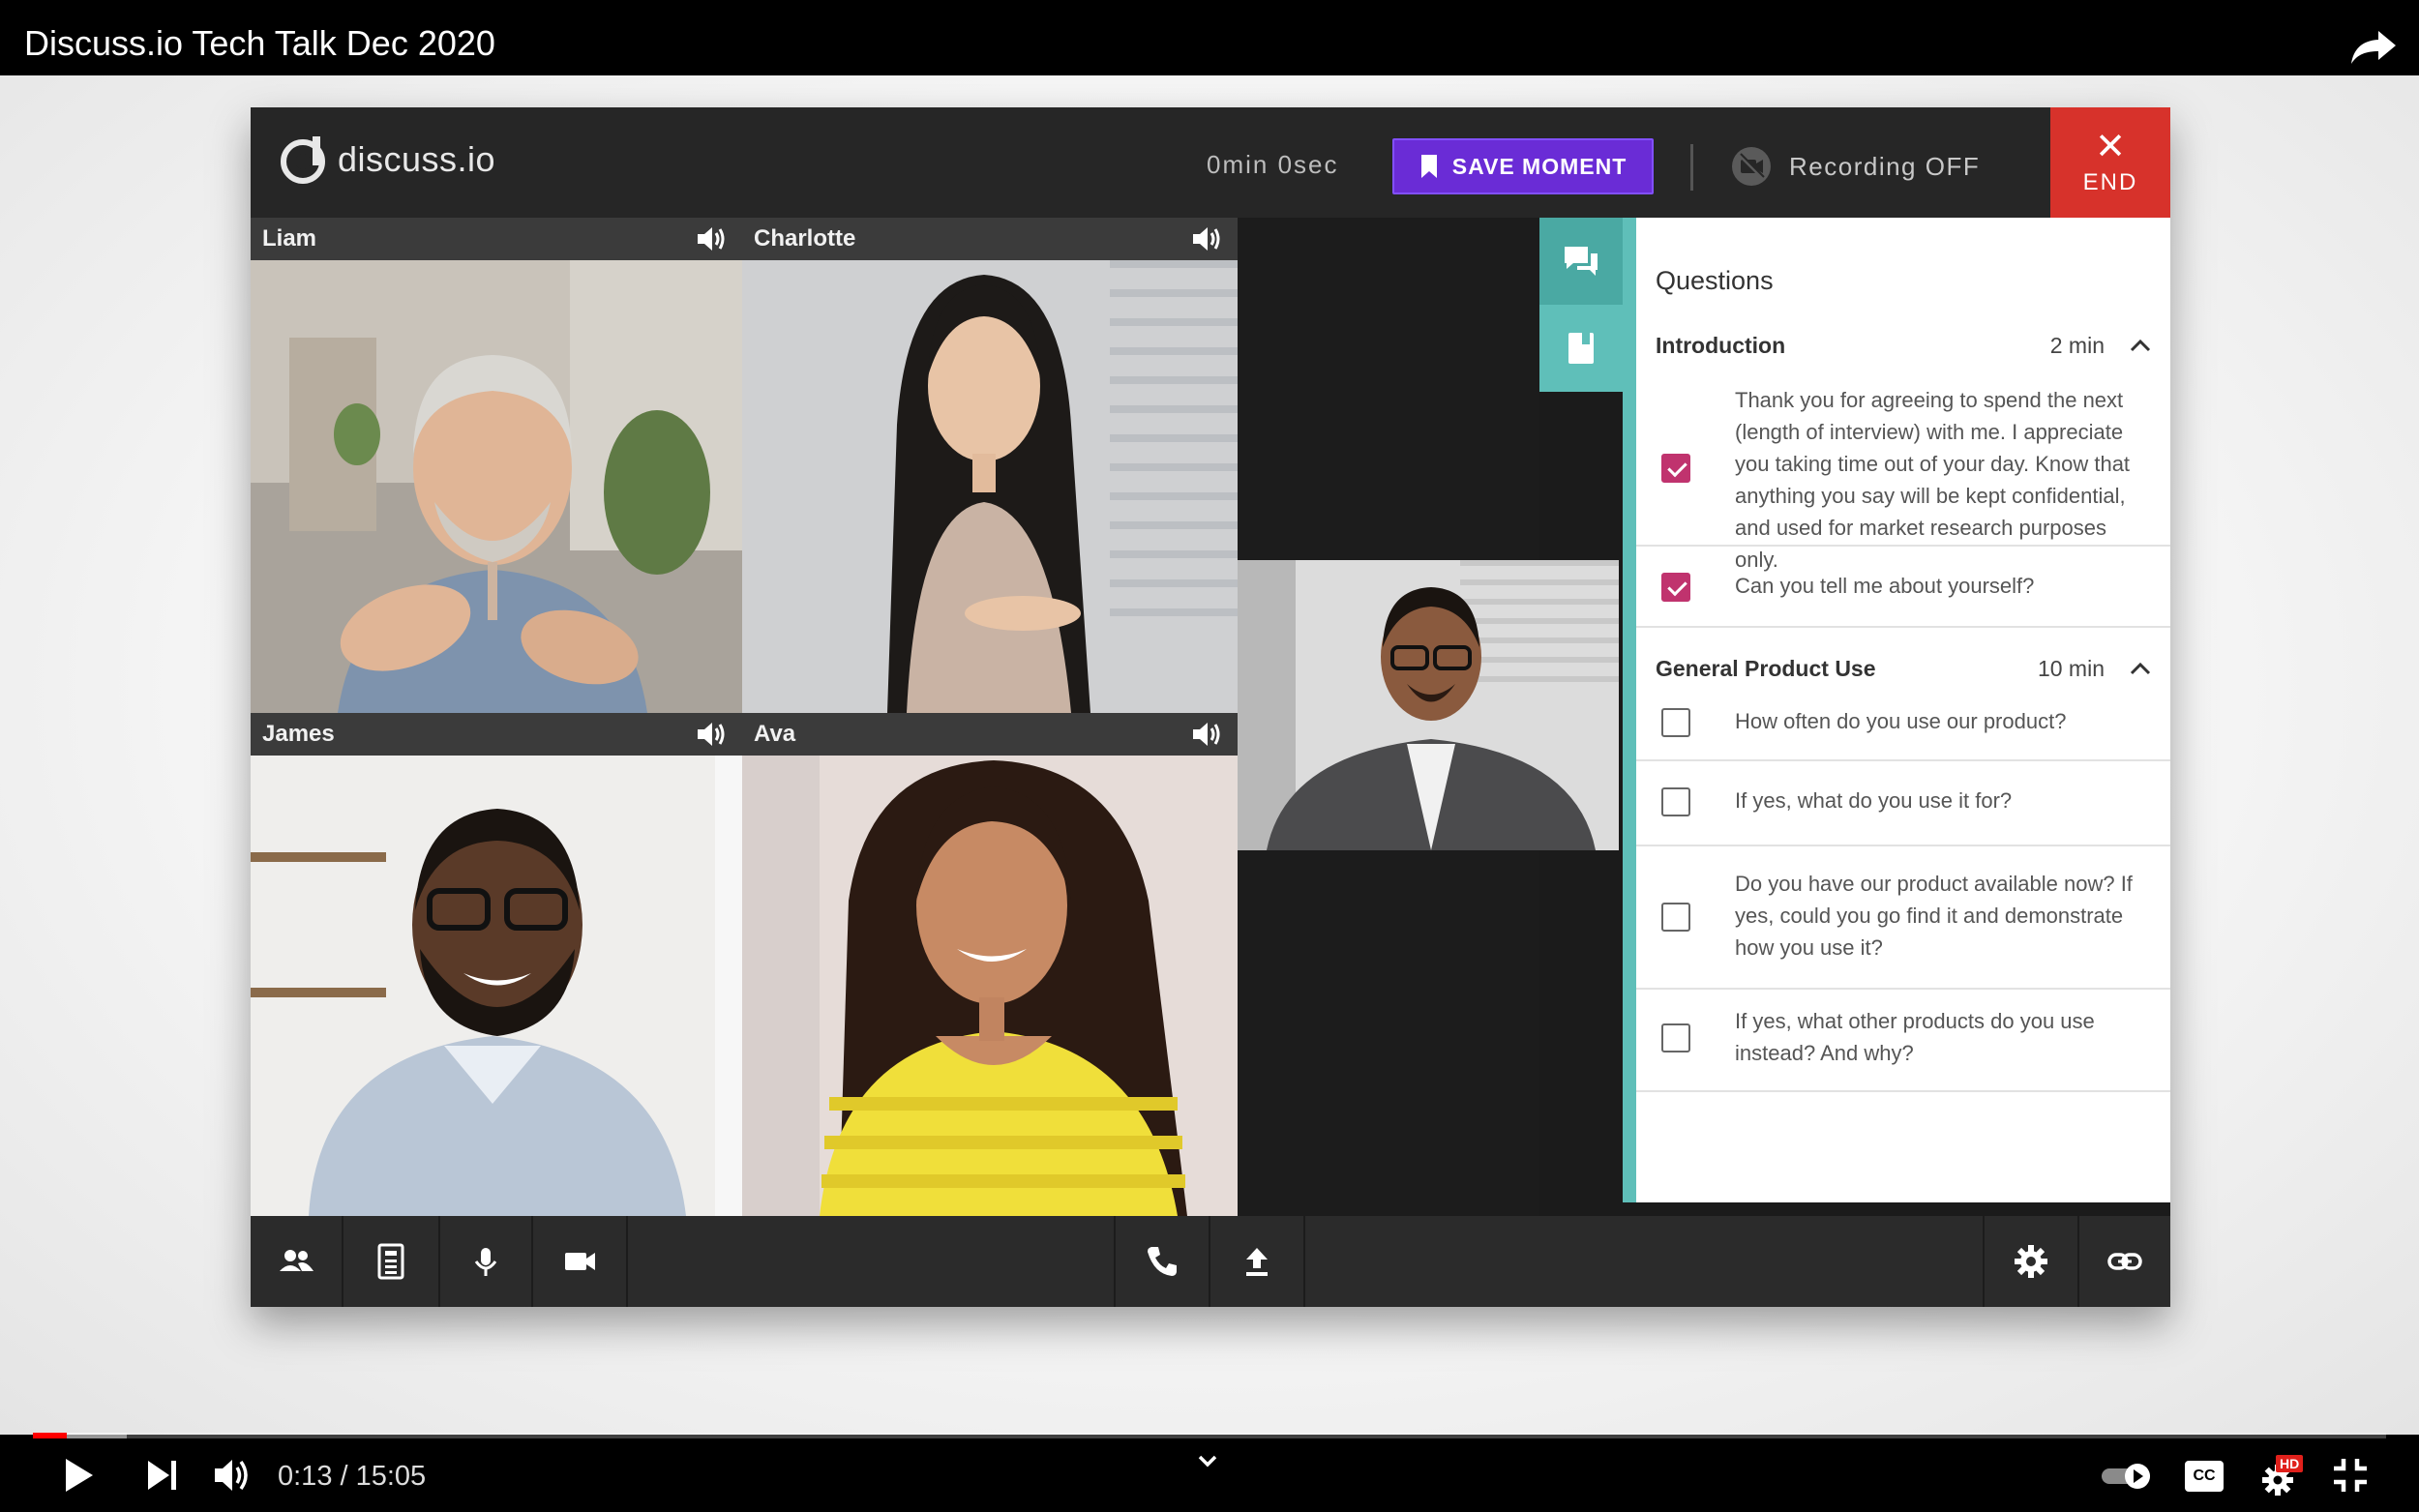  I want to click on participant-name: Ava, so click(775, 734).